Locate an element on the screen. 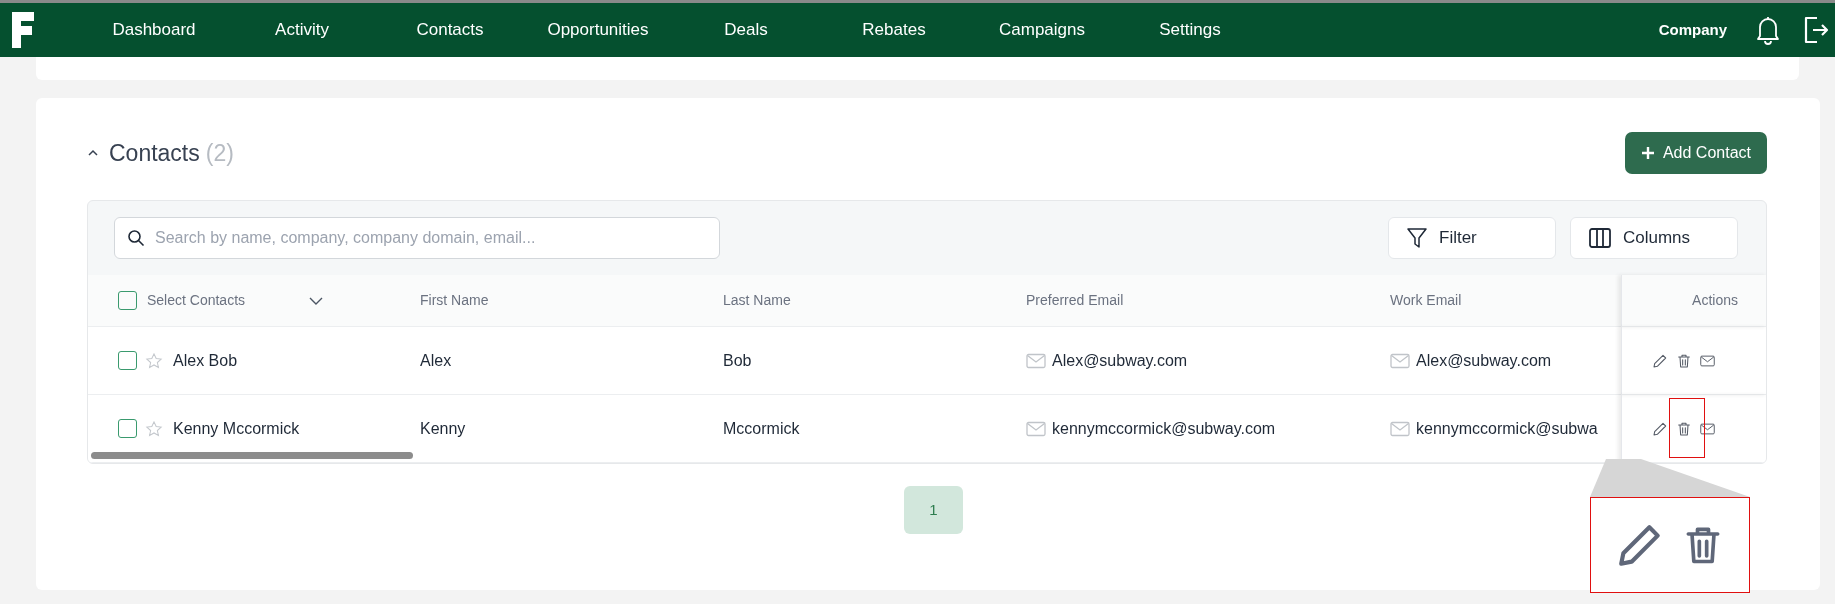 The image size is (1835, 604). column-header: First Name is located at coordinates (454, 300).